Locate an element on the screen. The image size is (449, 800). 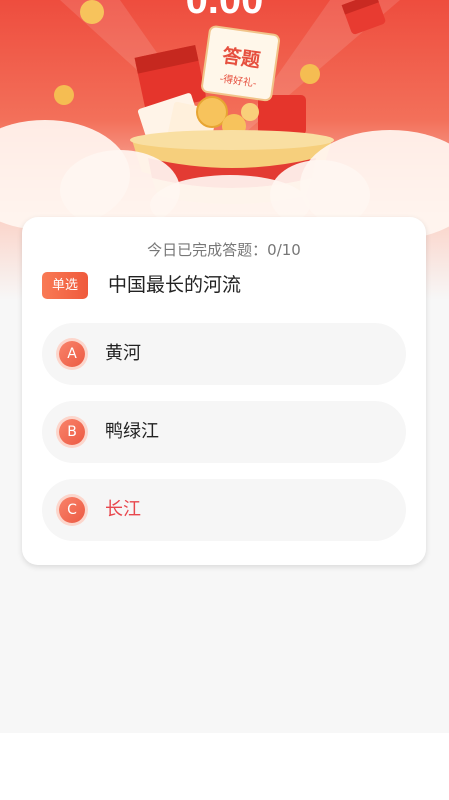
option-letter-badge: B is located at coordinates (72, 432).